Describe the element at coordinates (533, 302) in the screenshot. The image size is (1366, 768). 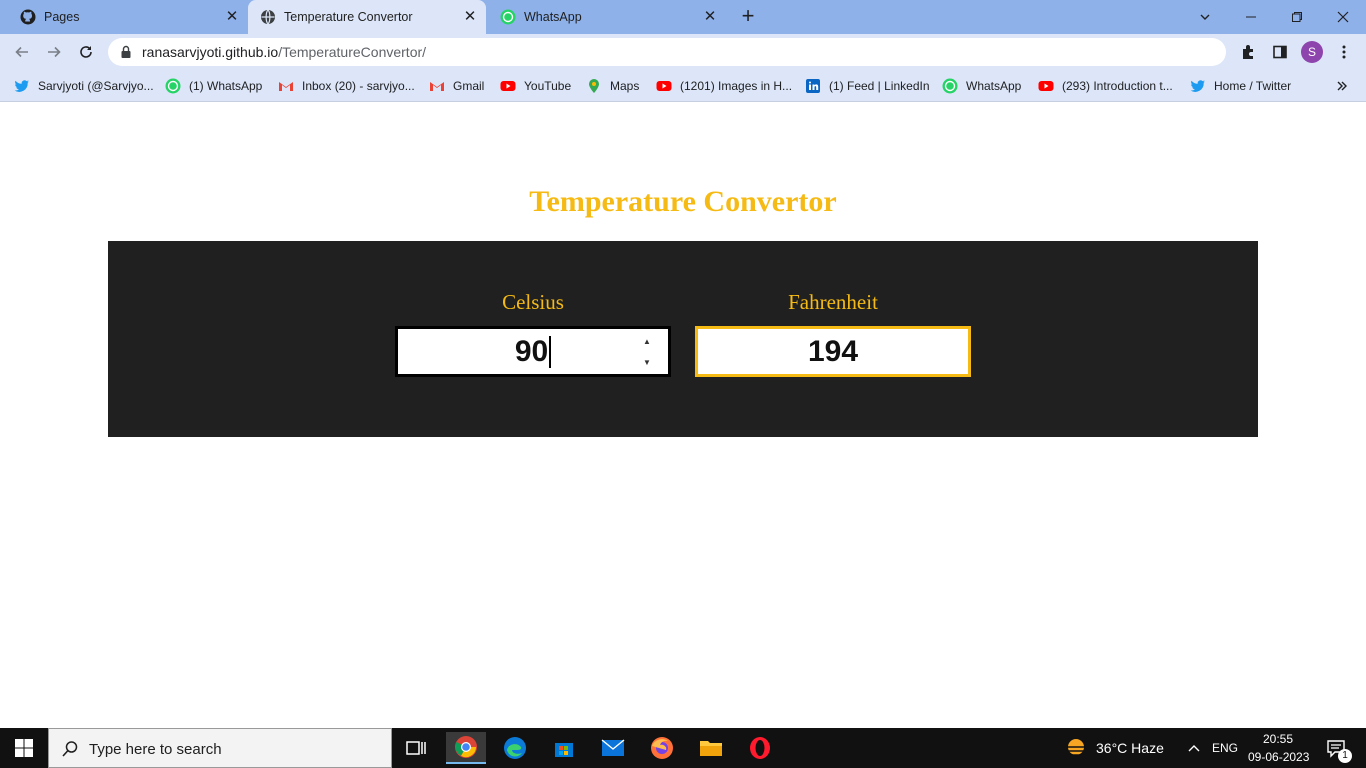
I see `celsius-label: Celsius` at that location.